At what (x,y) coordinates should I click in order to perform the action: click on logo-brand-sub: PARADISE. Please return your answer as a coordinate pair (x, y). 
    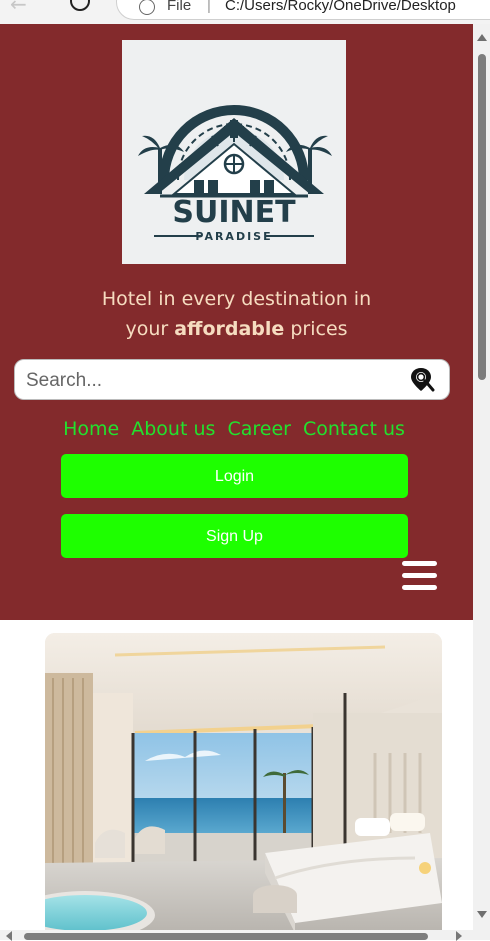
    Looking at the image, I should click on (233, 236).